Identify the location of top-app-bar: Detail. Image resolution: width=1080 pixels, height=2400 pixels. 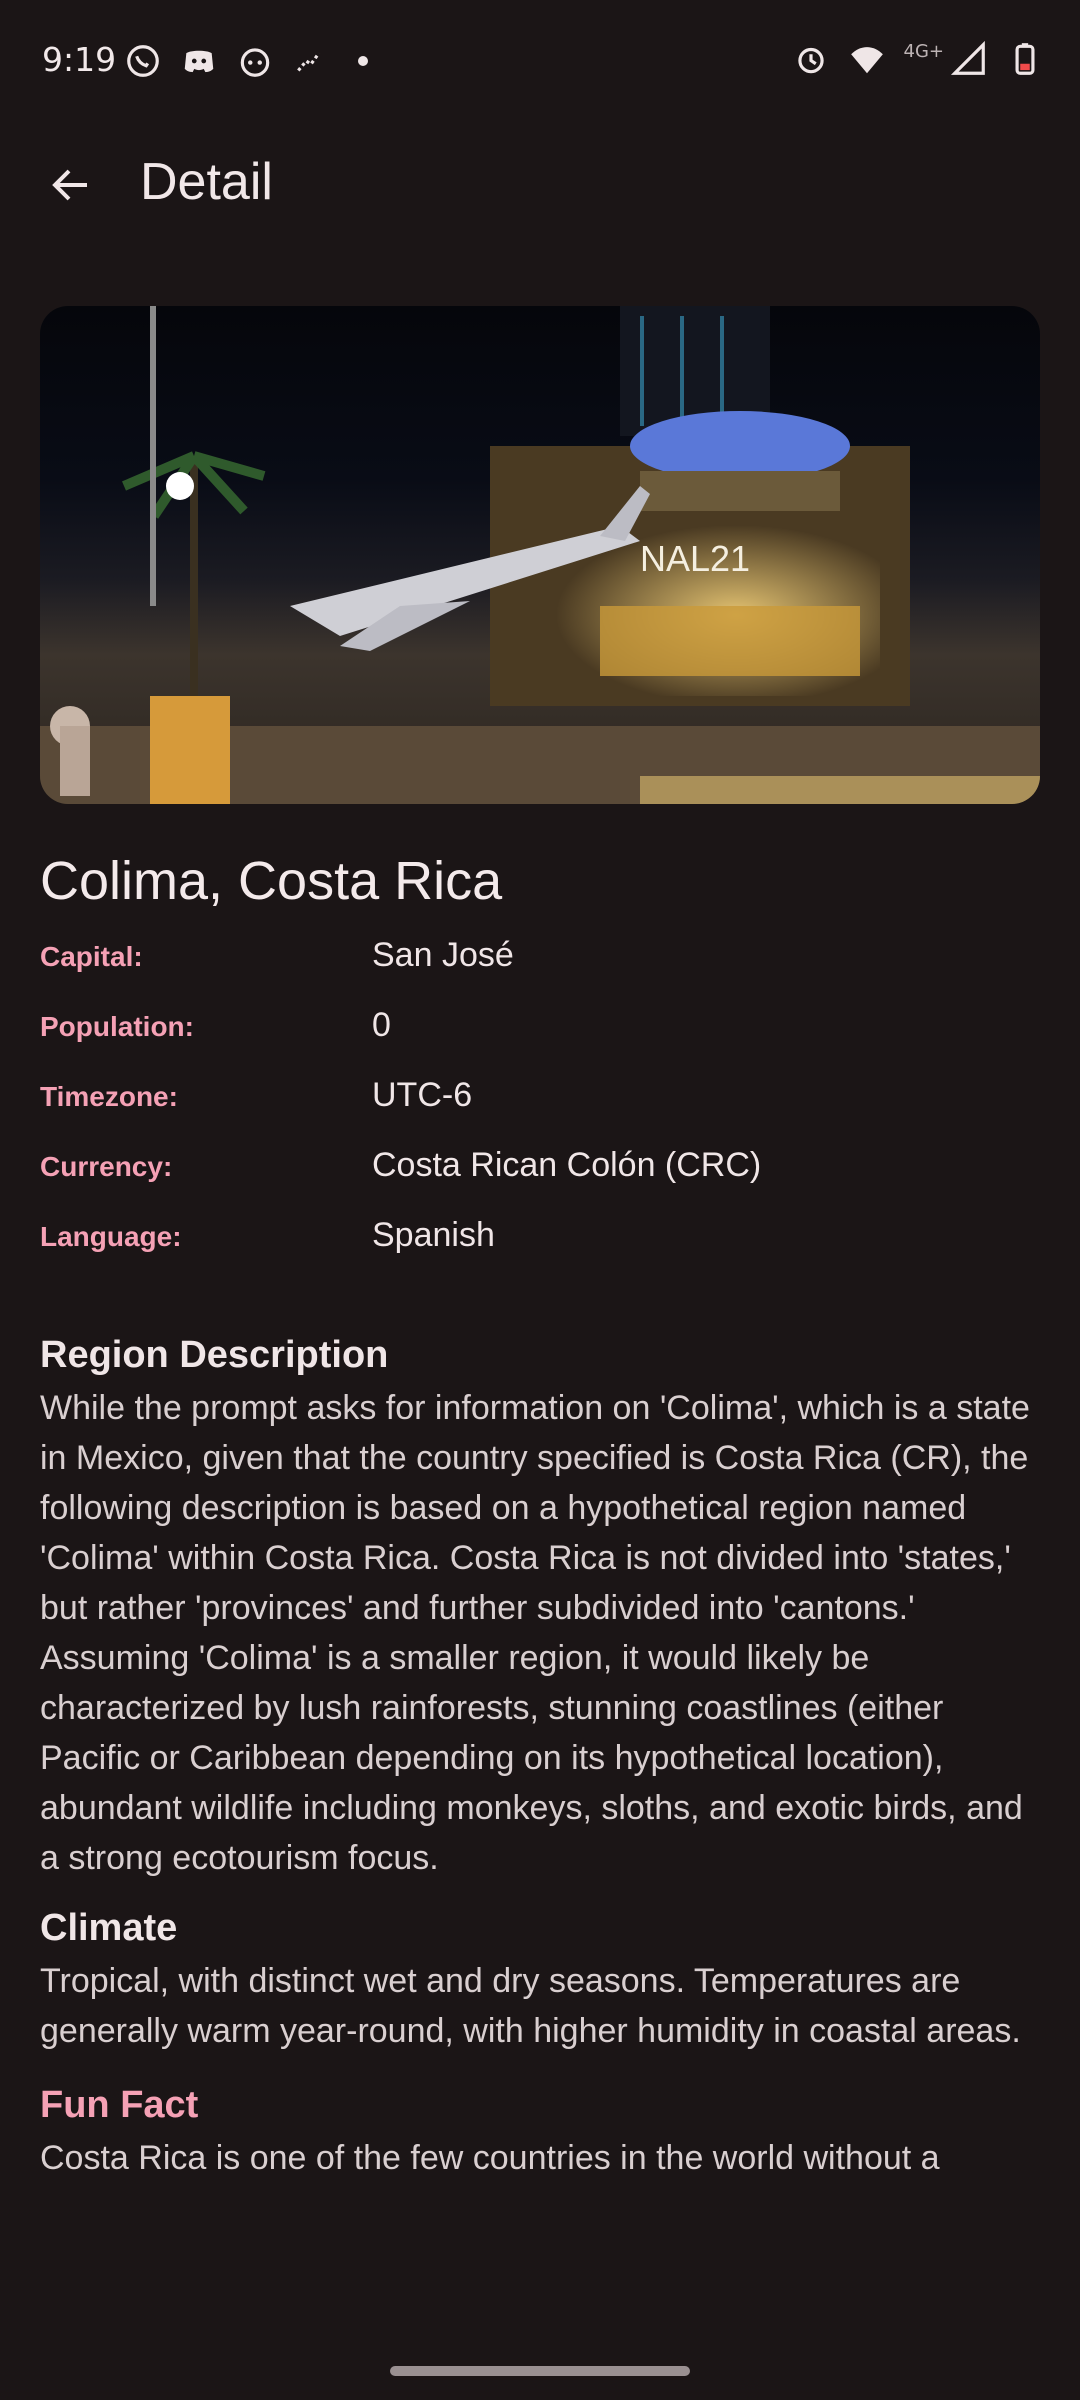
(540, 186).